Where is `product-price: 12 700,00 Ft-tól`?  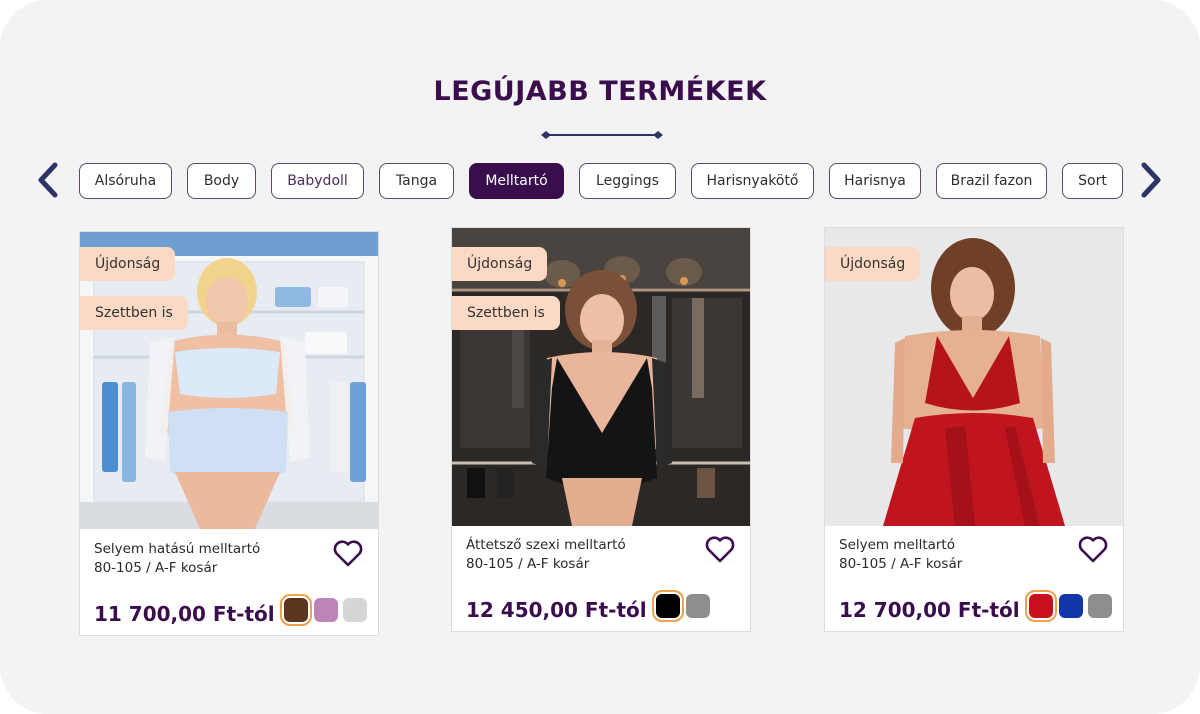 product-price: 12 700,00 Ft-tól is located at coordinates (929, 610).